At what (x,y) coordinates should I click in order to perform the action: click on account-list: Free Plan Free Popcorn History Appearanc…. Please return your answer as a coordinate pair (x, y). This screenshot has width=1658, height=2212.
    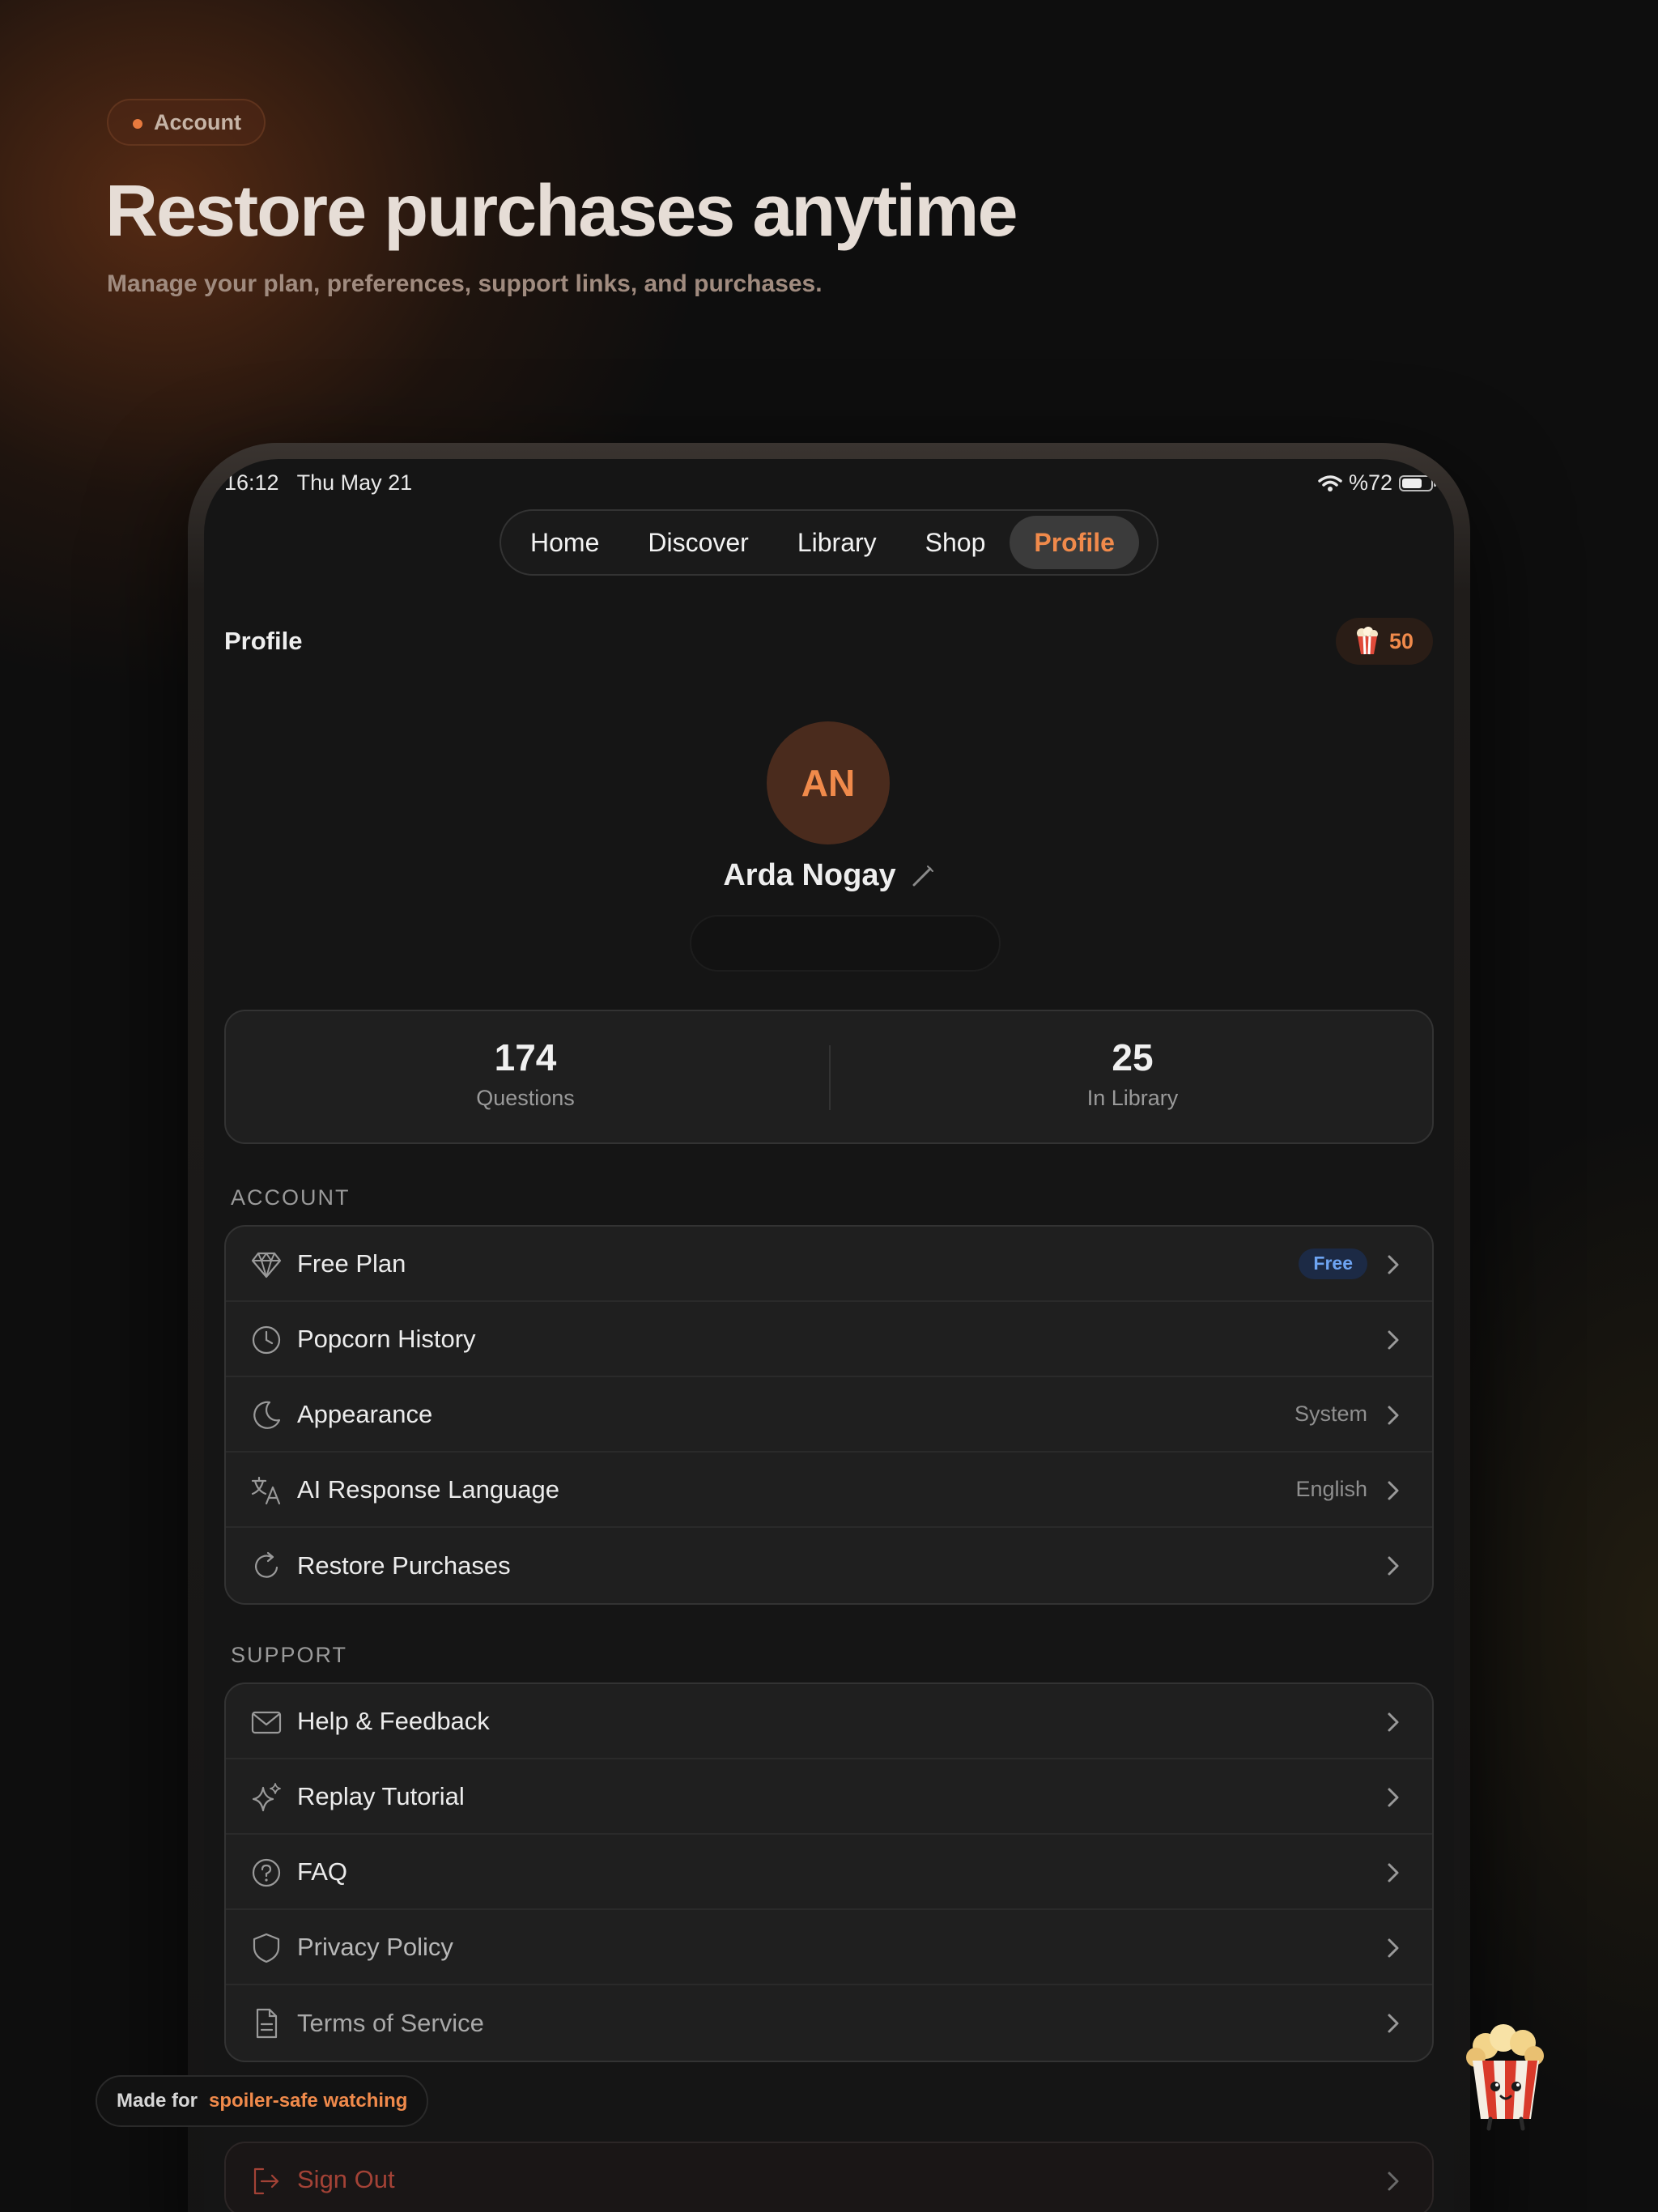
    Looking at the image, I should click on (829, 1415).